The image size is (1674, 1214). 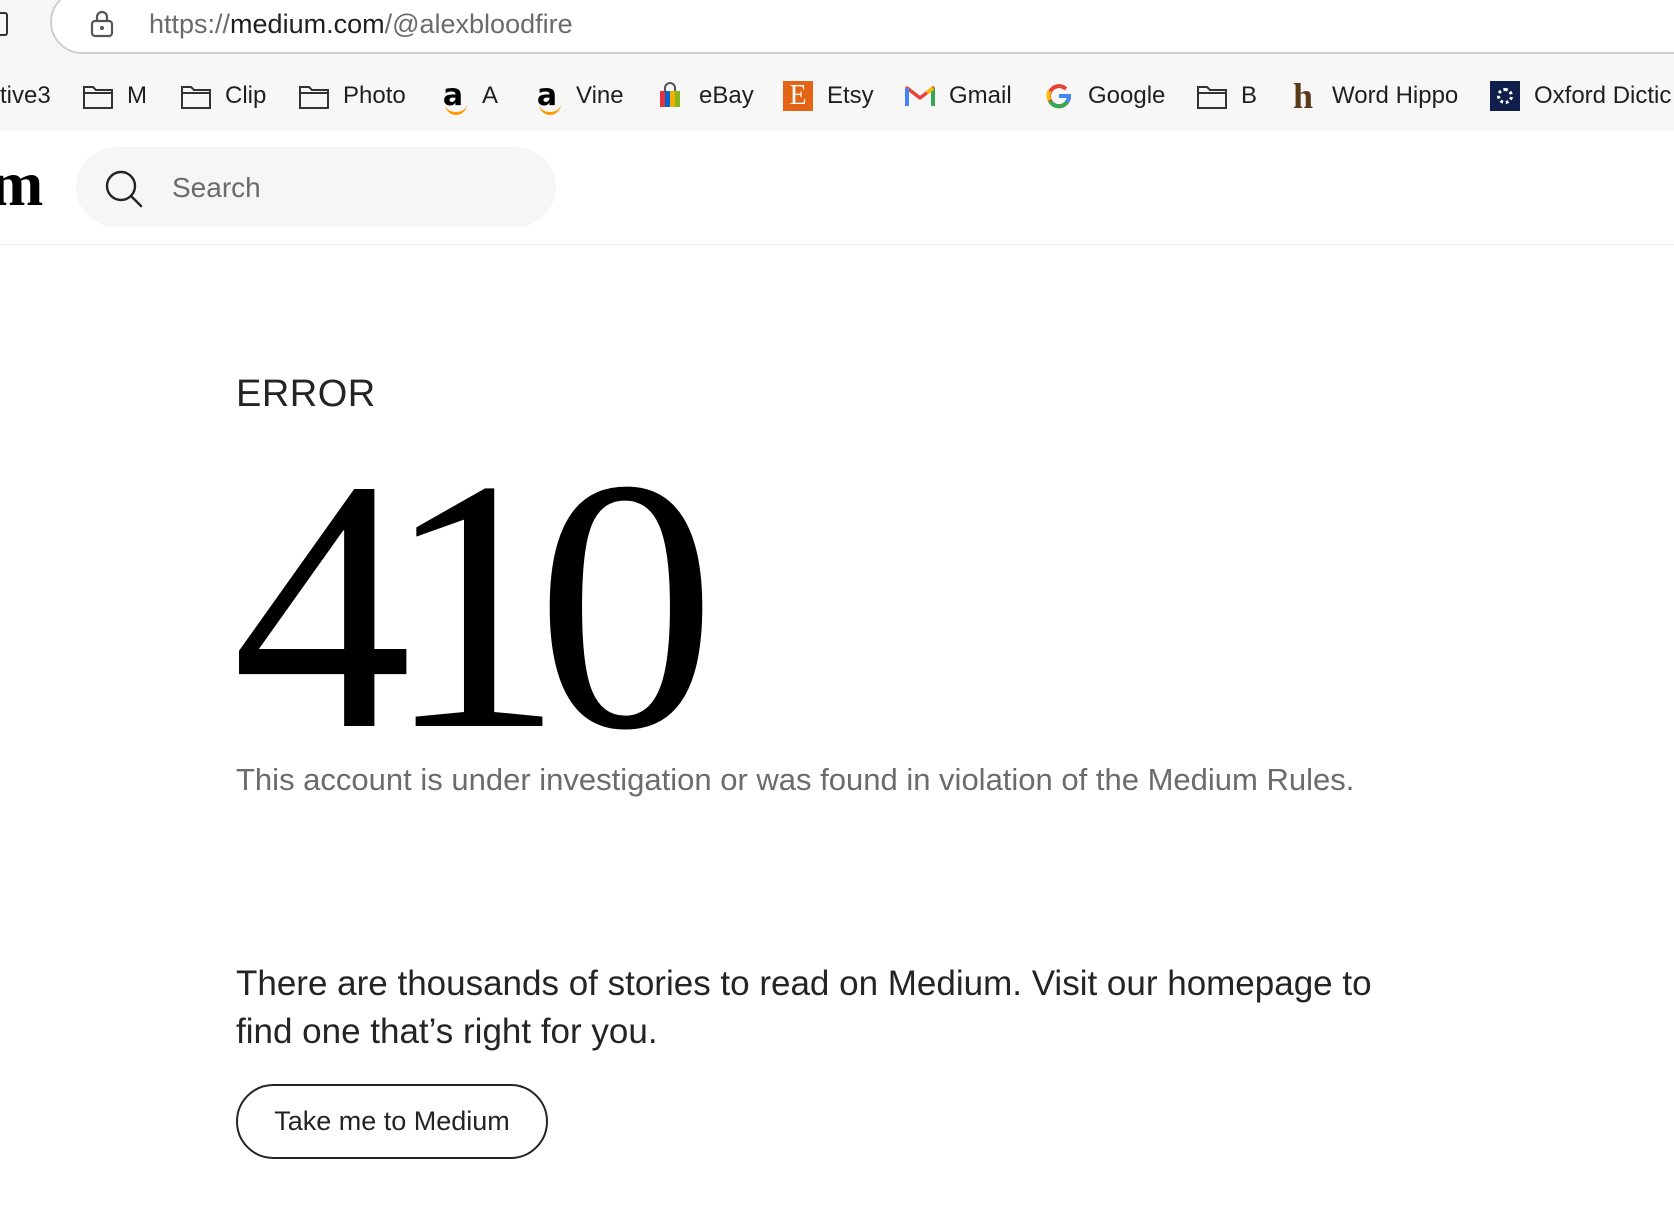 I want to click on bookmark-clip: Clip, so click(x=222, y=96).